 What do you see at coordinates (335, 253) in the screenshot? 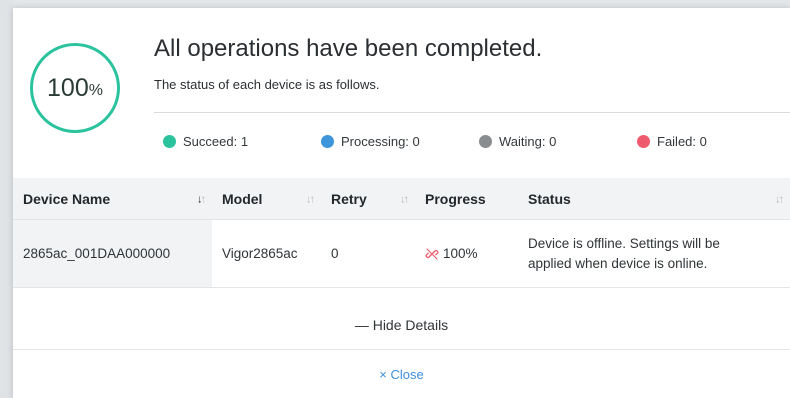
I see `retry-cell: 0` at bounding box center [335, 253].